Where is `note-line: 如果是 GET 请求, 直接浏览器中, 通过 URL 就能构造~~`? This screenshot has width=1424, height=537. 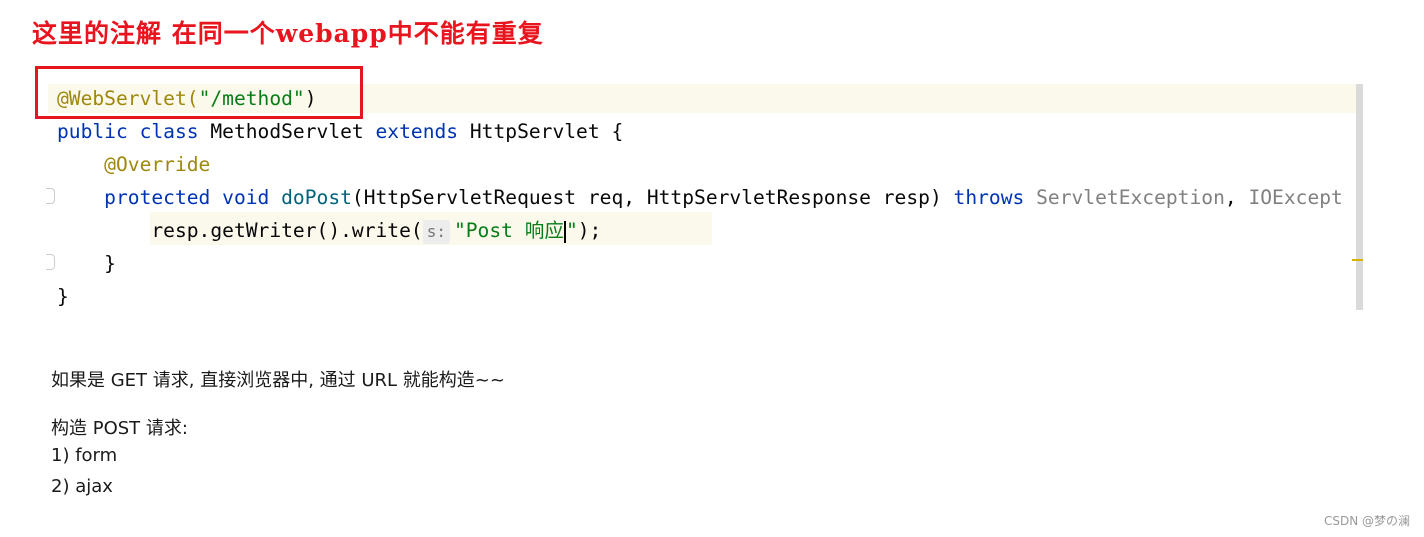 note-line: 如果是 GET 请求, 直接浏览器中, 通过 URL 就能构造~~ is located at coordinates (278, 380).